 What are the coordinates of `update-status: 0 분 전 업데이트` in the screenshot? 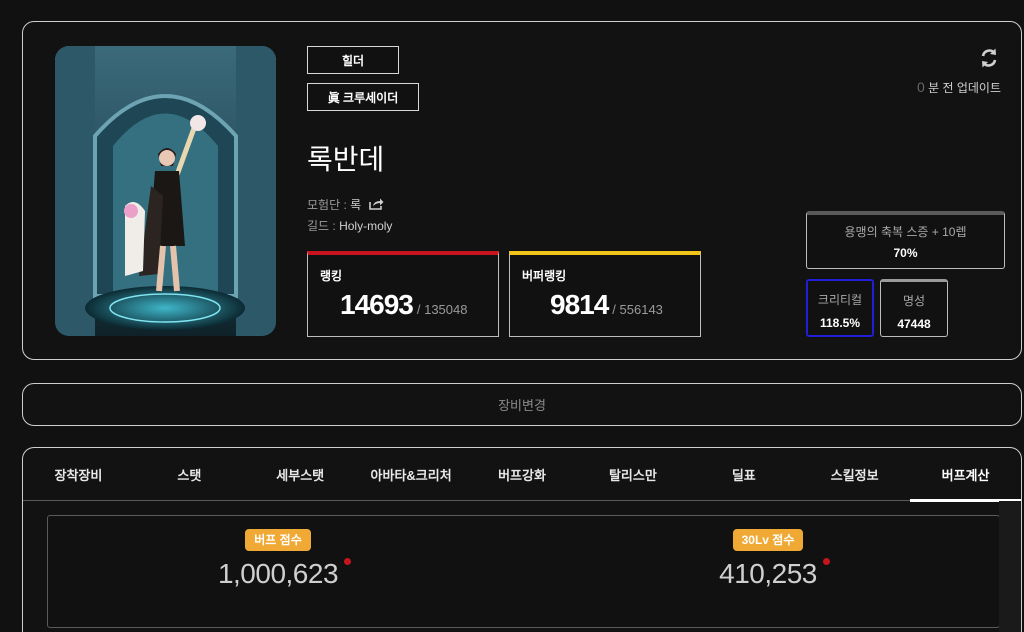 It's located at (959, 87).